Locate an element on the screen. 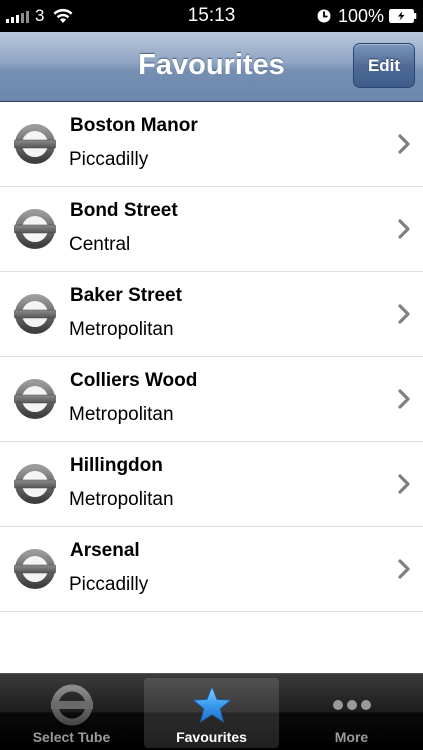  more-dots-icon is located at coordinates (351, 705).